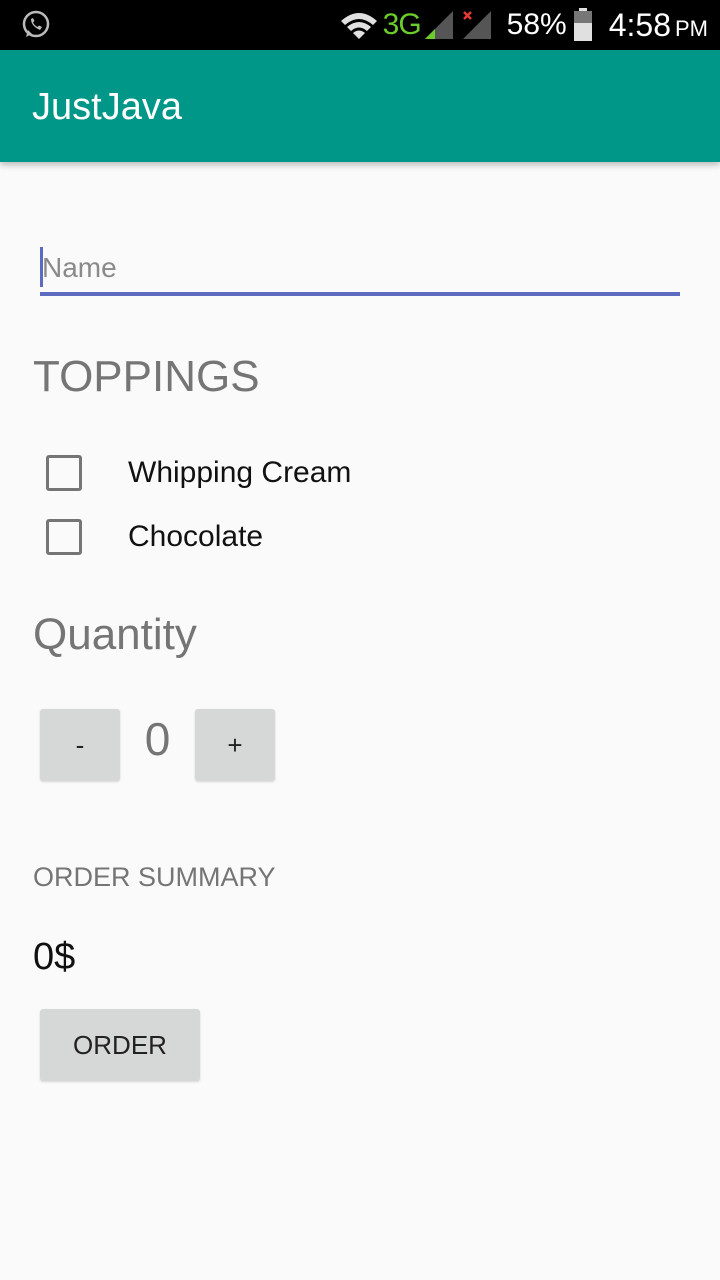  I want to click on clock: 4:58 PM, so click(658, 25).